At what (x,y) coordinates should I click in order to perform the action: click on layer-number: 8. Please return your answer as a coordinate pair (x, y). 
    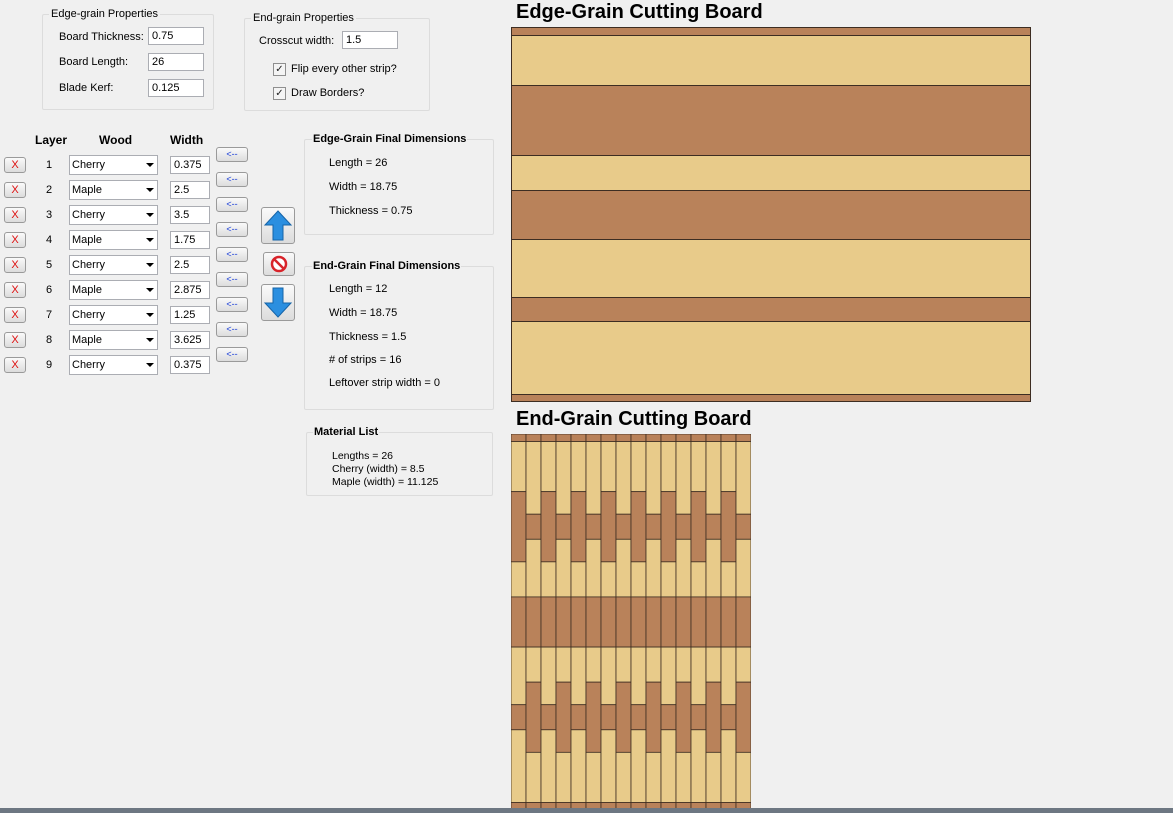
    Looking at the image, I should click on (49, 340).